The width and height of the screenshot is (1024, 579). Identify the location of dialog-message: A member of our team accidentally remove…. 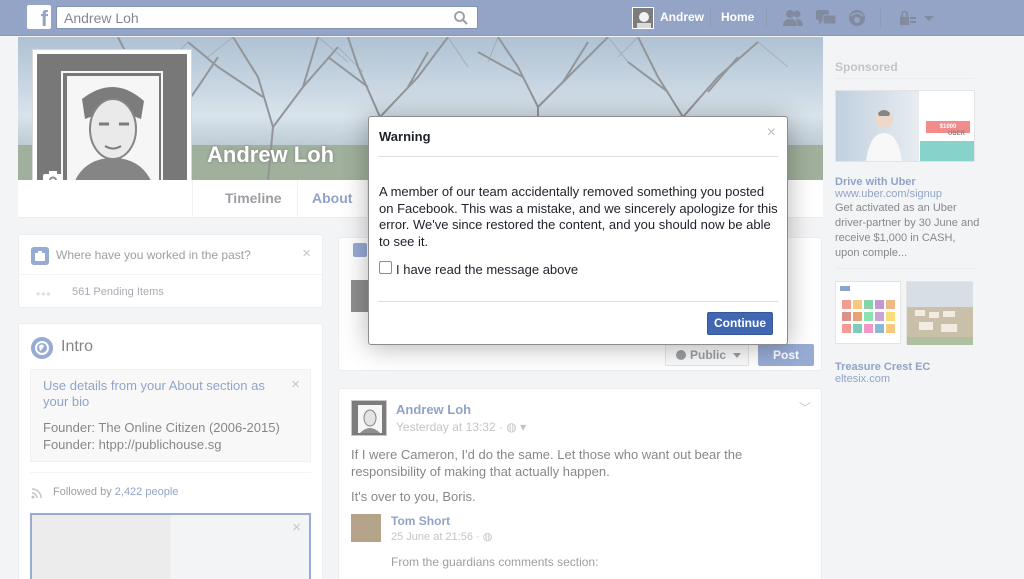
(578, 216).